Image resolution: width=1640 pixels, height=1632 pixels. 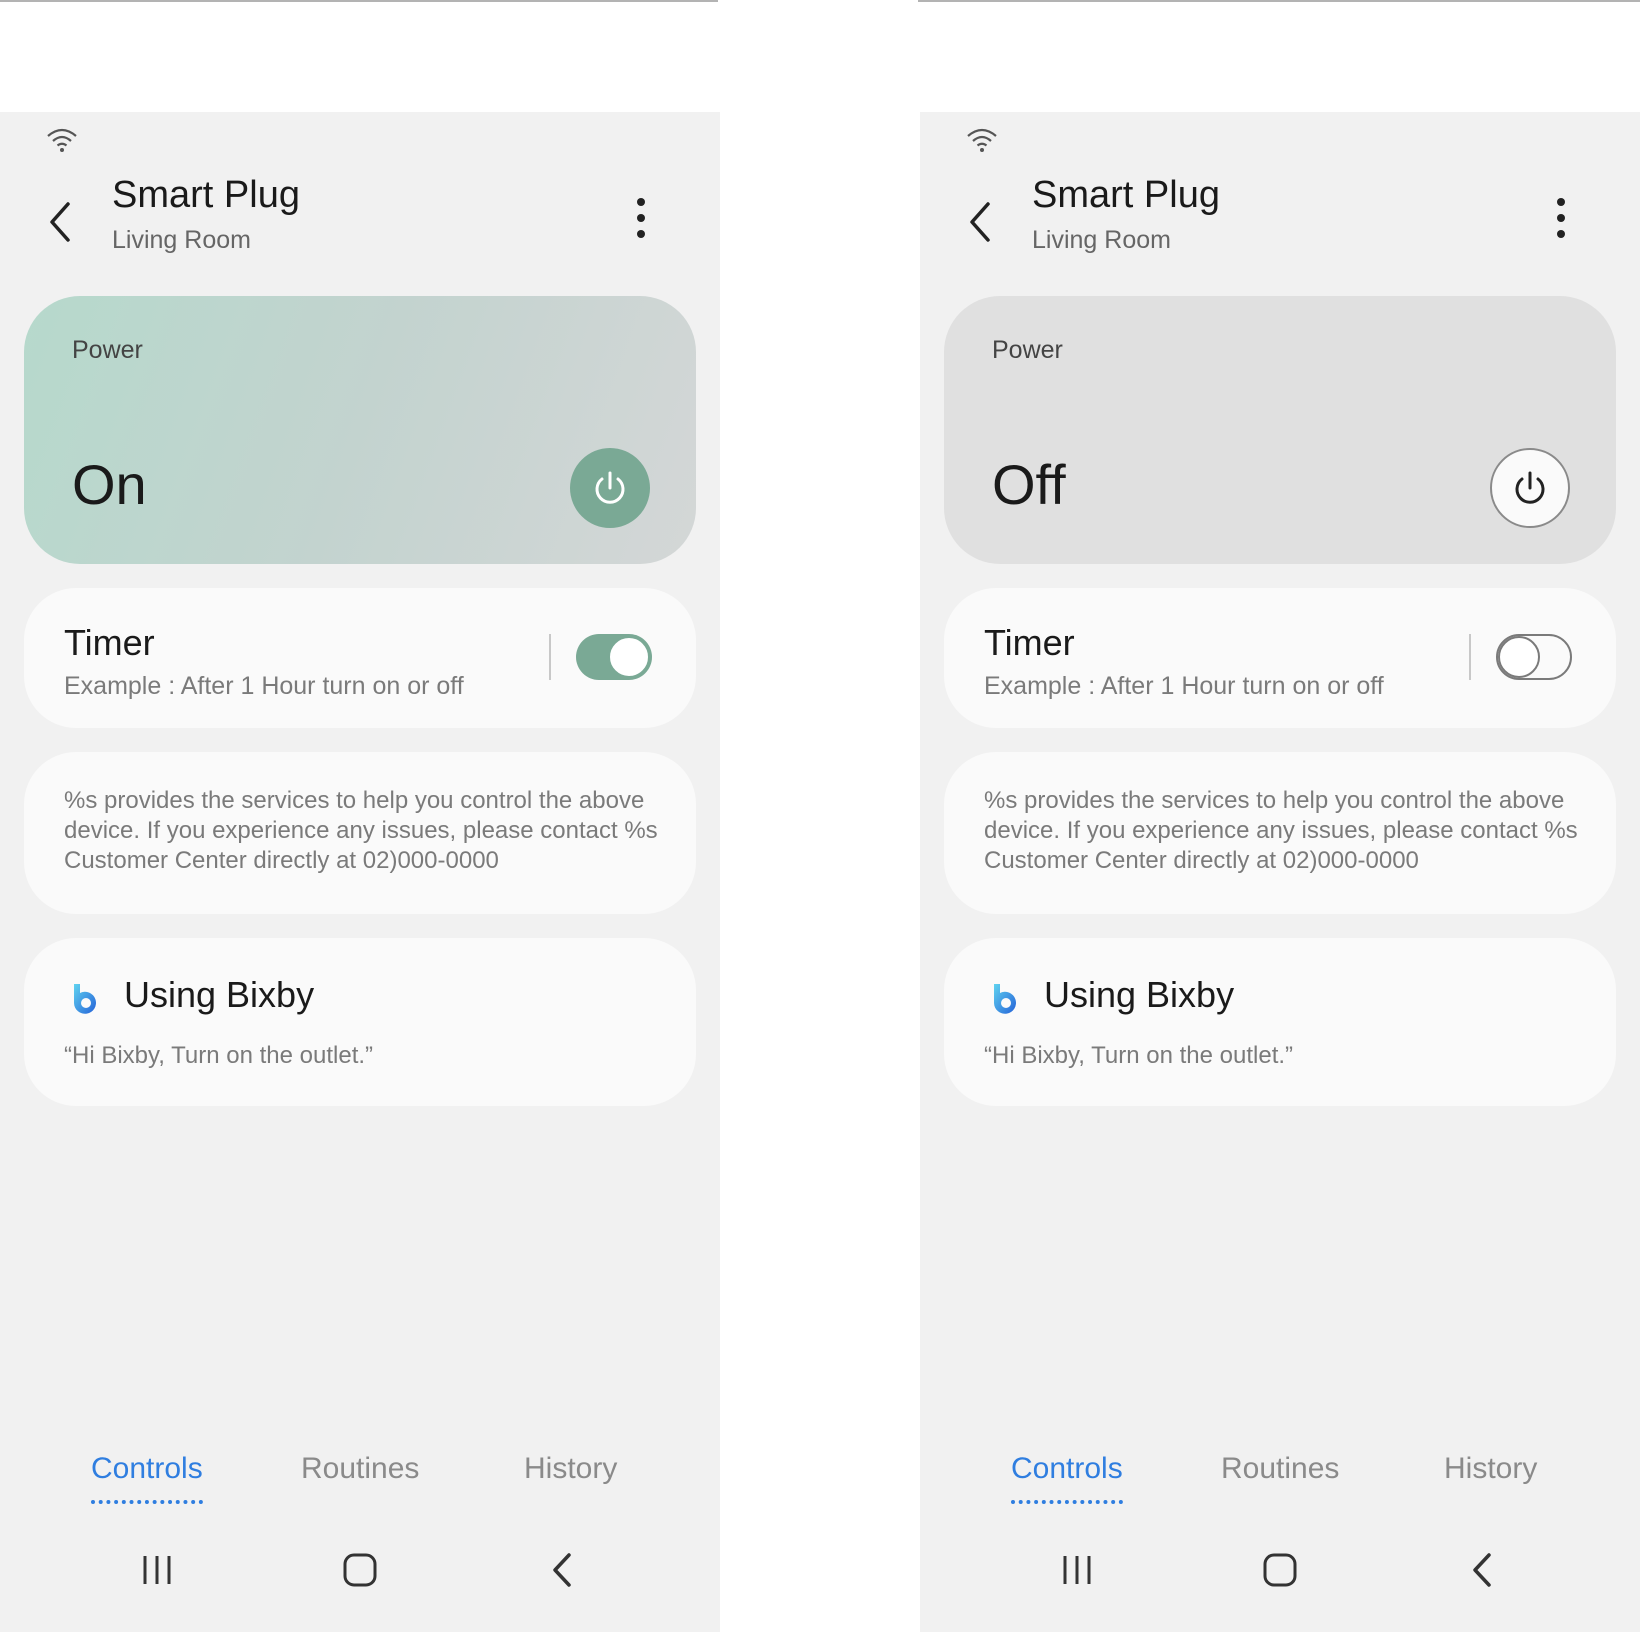 What do you see at coordinates (109, 484) in the screenshot?
I see `power-state: On` at bounding box center [109, 484].